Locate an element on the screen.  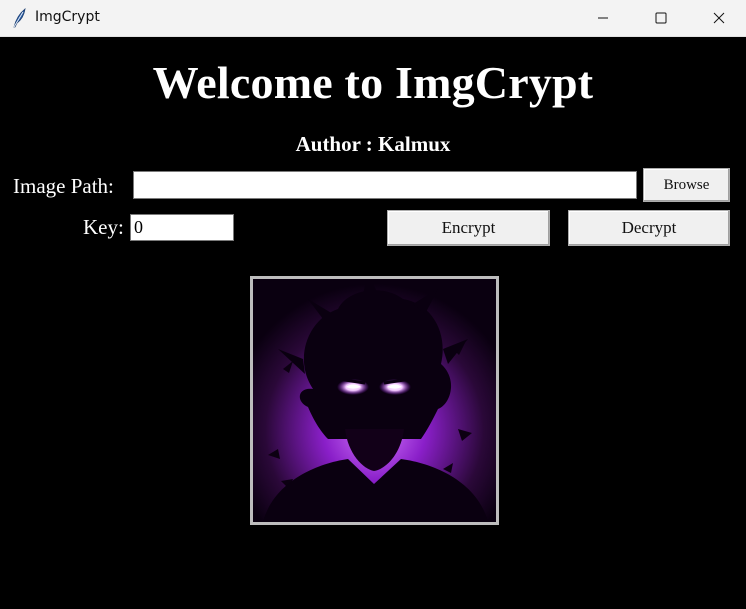
maximize-icon is located at coordinates (661, 18).